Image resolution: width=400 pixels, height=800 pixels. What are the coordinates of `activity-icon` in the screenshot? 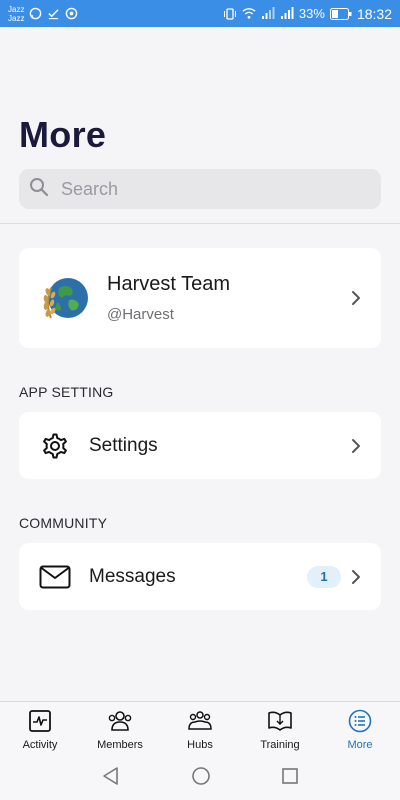 It's located at (40, 721).